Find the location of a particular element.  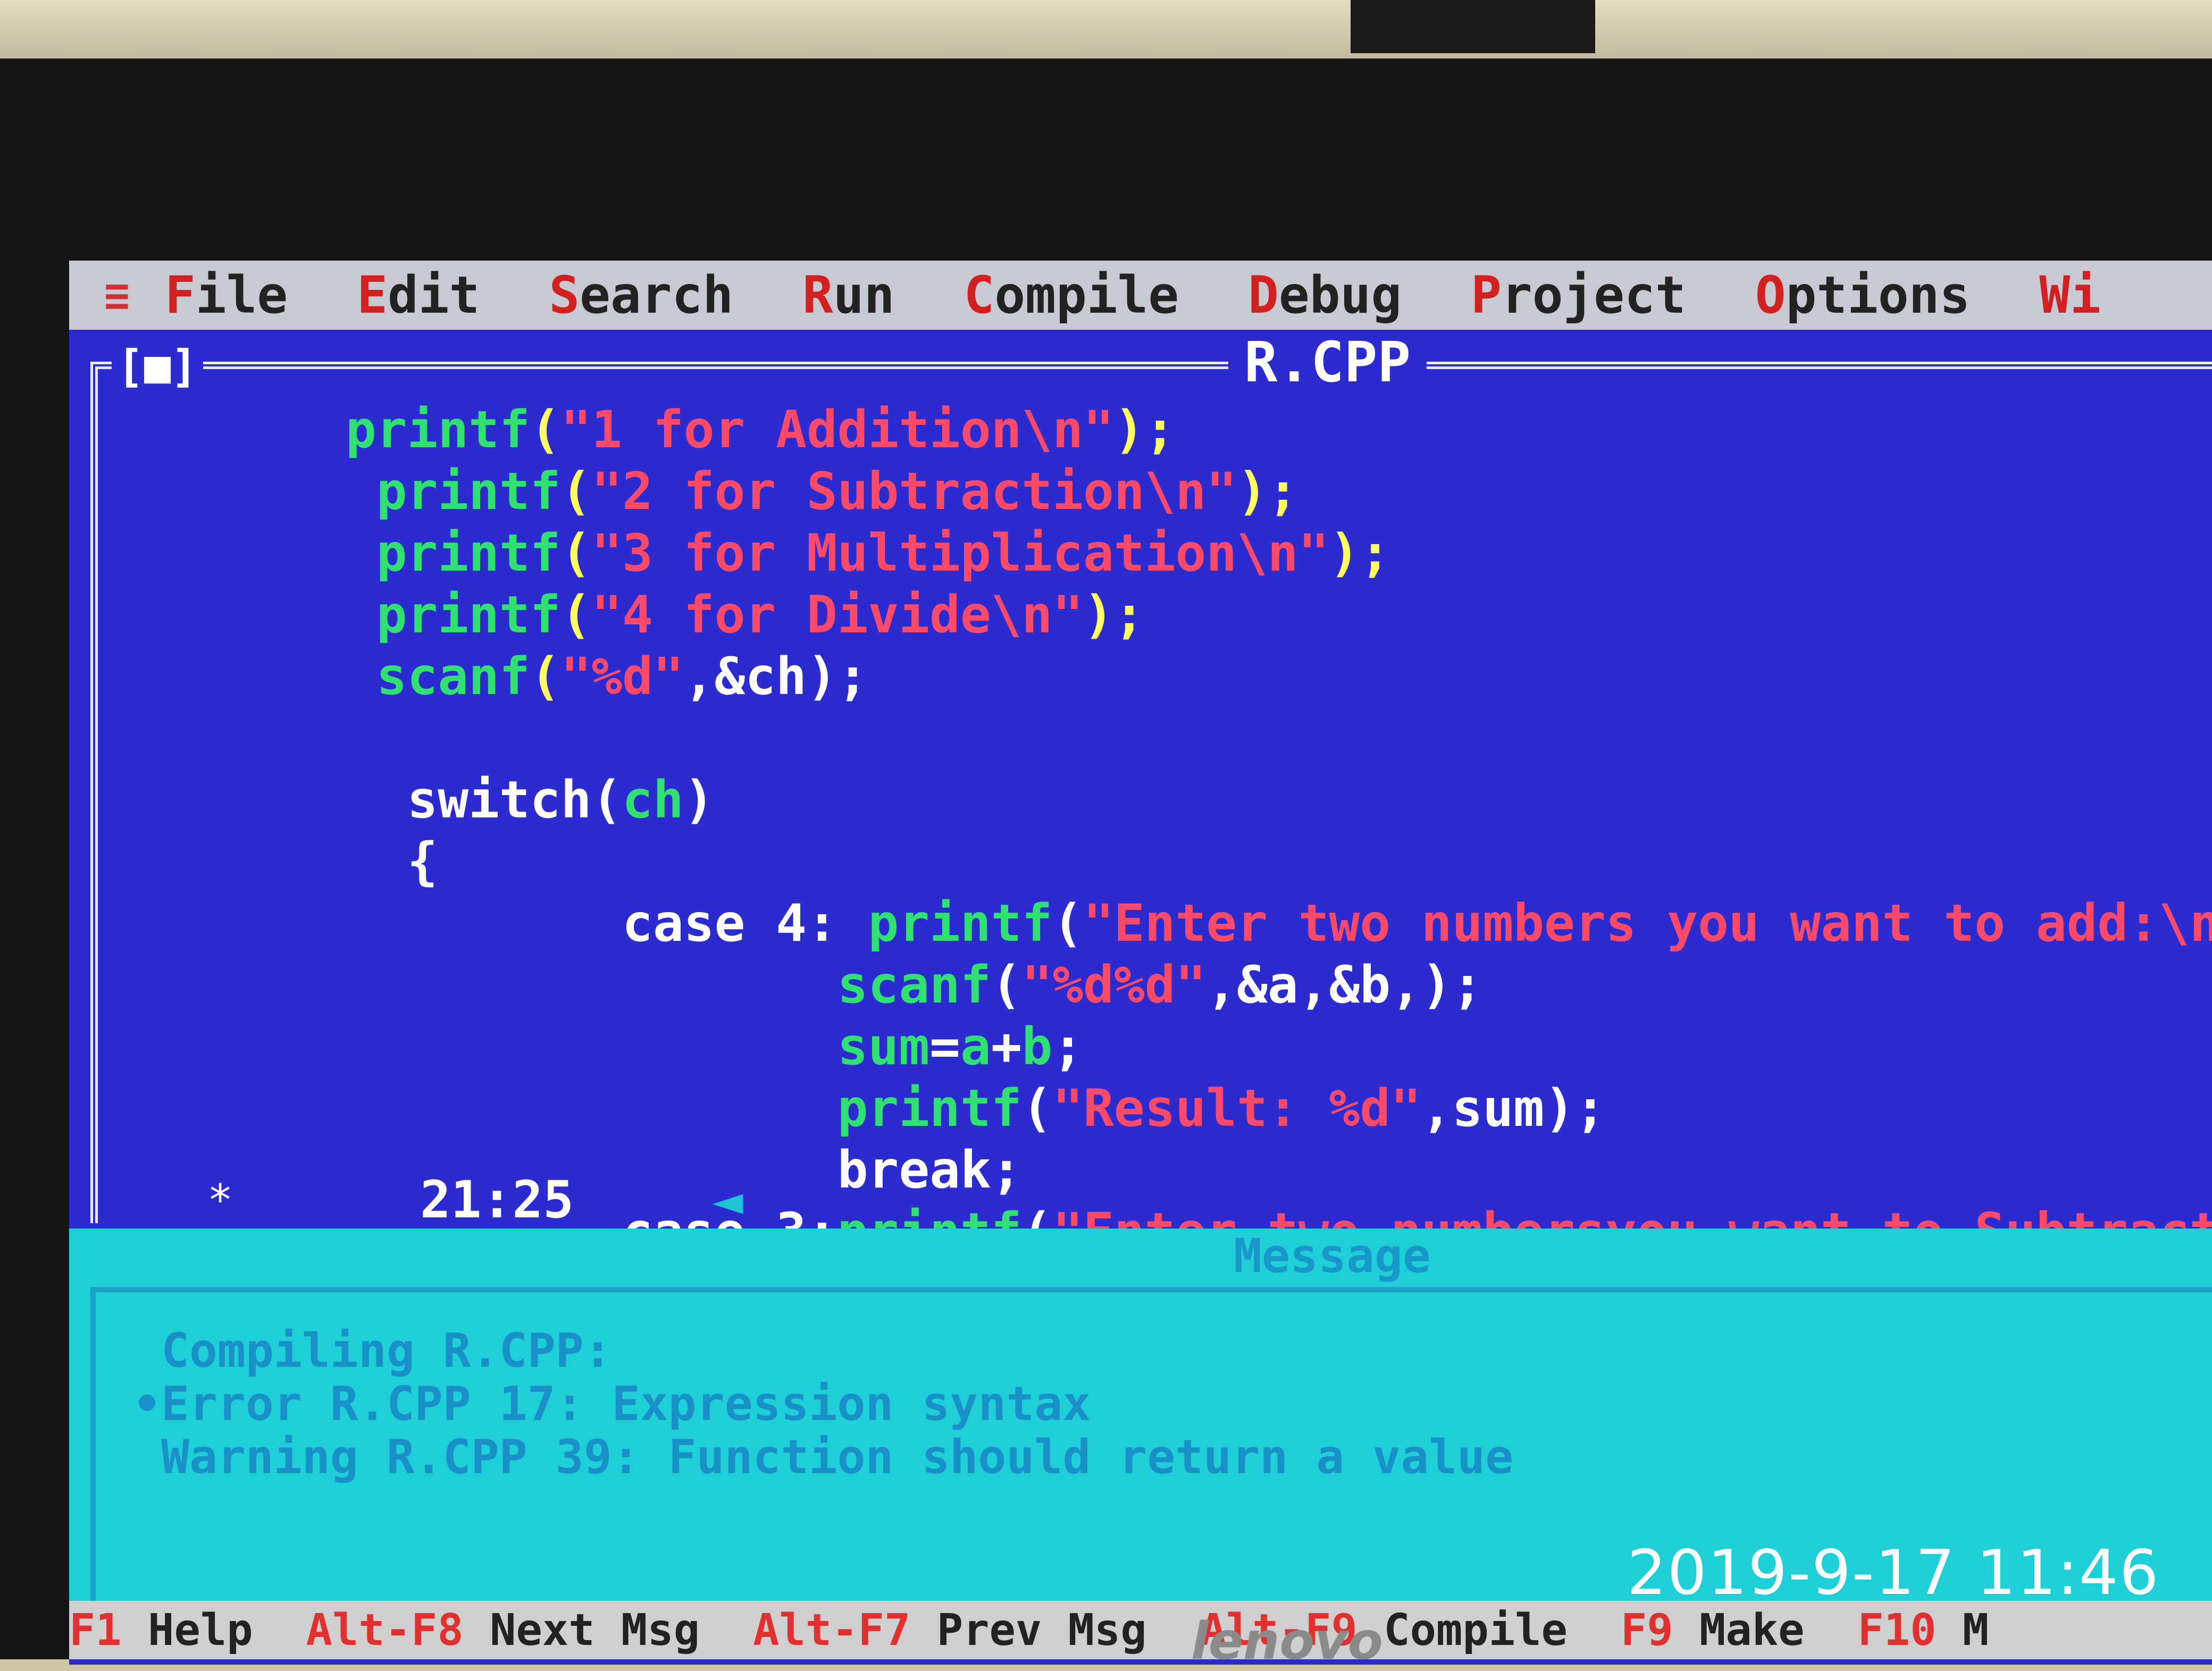

menu-item: File is located at coordinates (226, 295).